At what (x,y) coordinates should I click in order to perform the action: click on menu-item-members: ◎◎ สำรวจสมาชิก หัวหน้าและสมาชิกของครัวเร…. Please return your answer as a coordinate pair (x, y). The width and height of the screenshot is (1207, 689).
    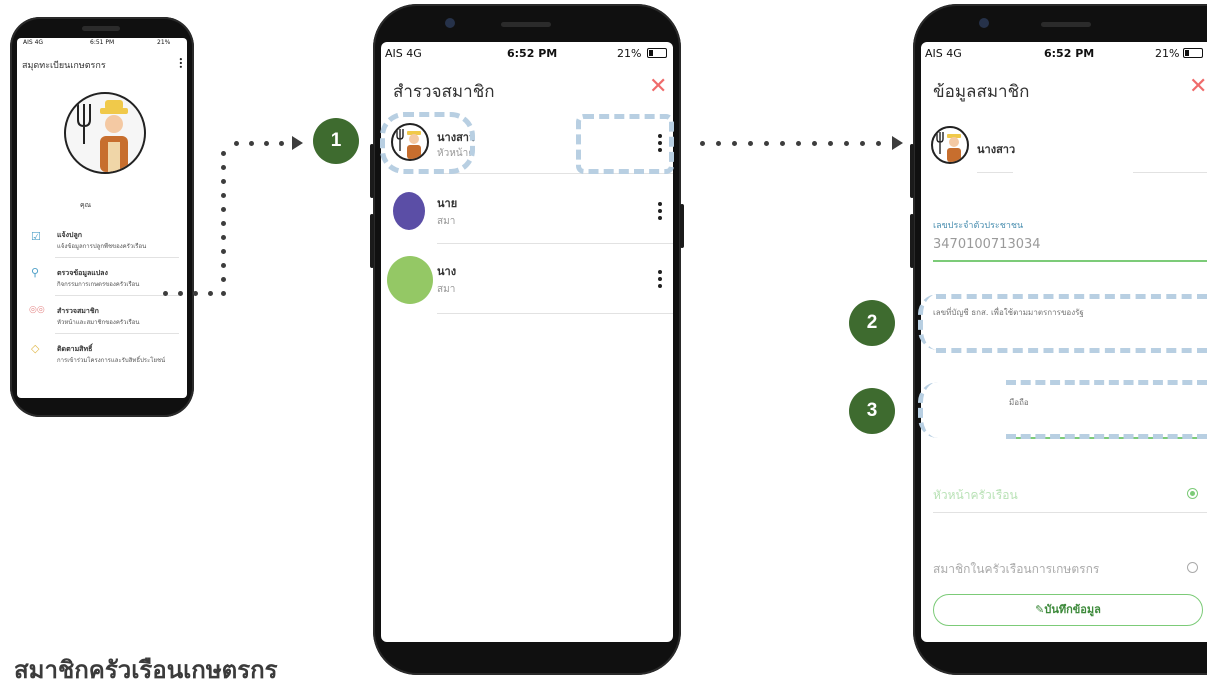
    Looking at the image, I should click on (102, 318).